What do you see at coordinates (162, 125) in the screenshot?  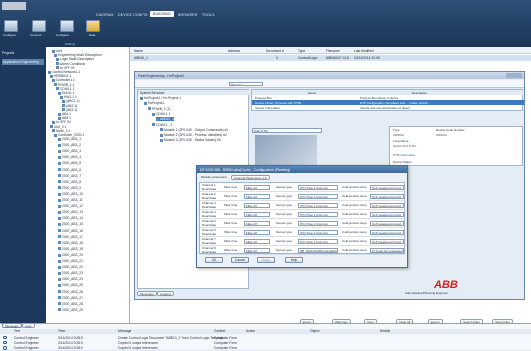 I see `structure-node: CDWL1 - 2` at bounding box center [162, 125].